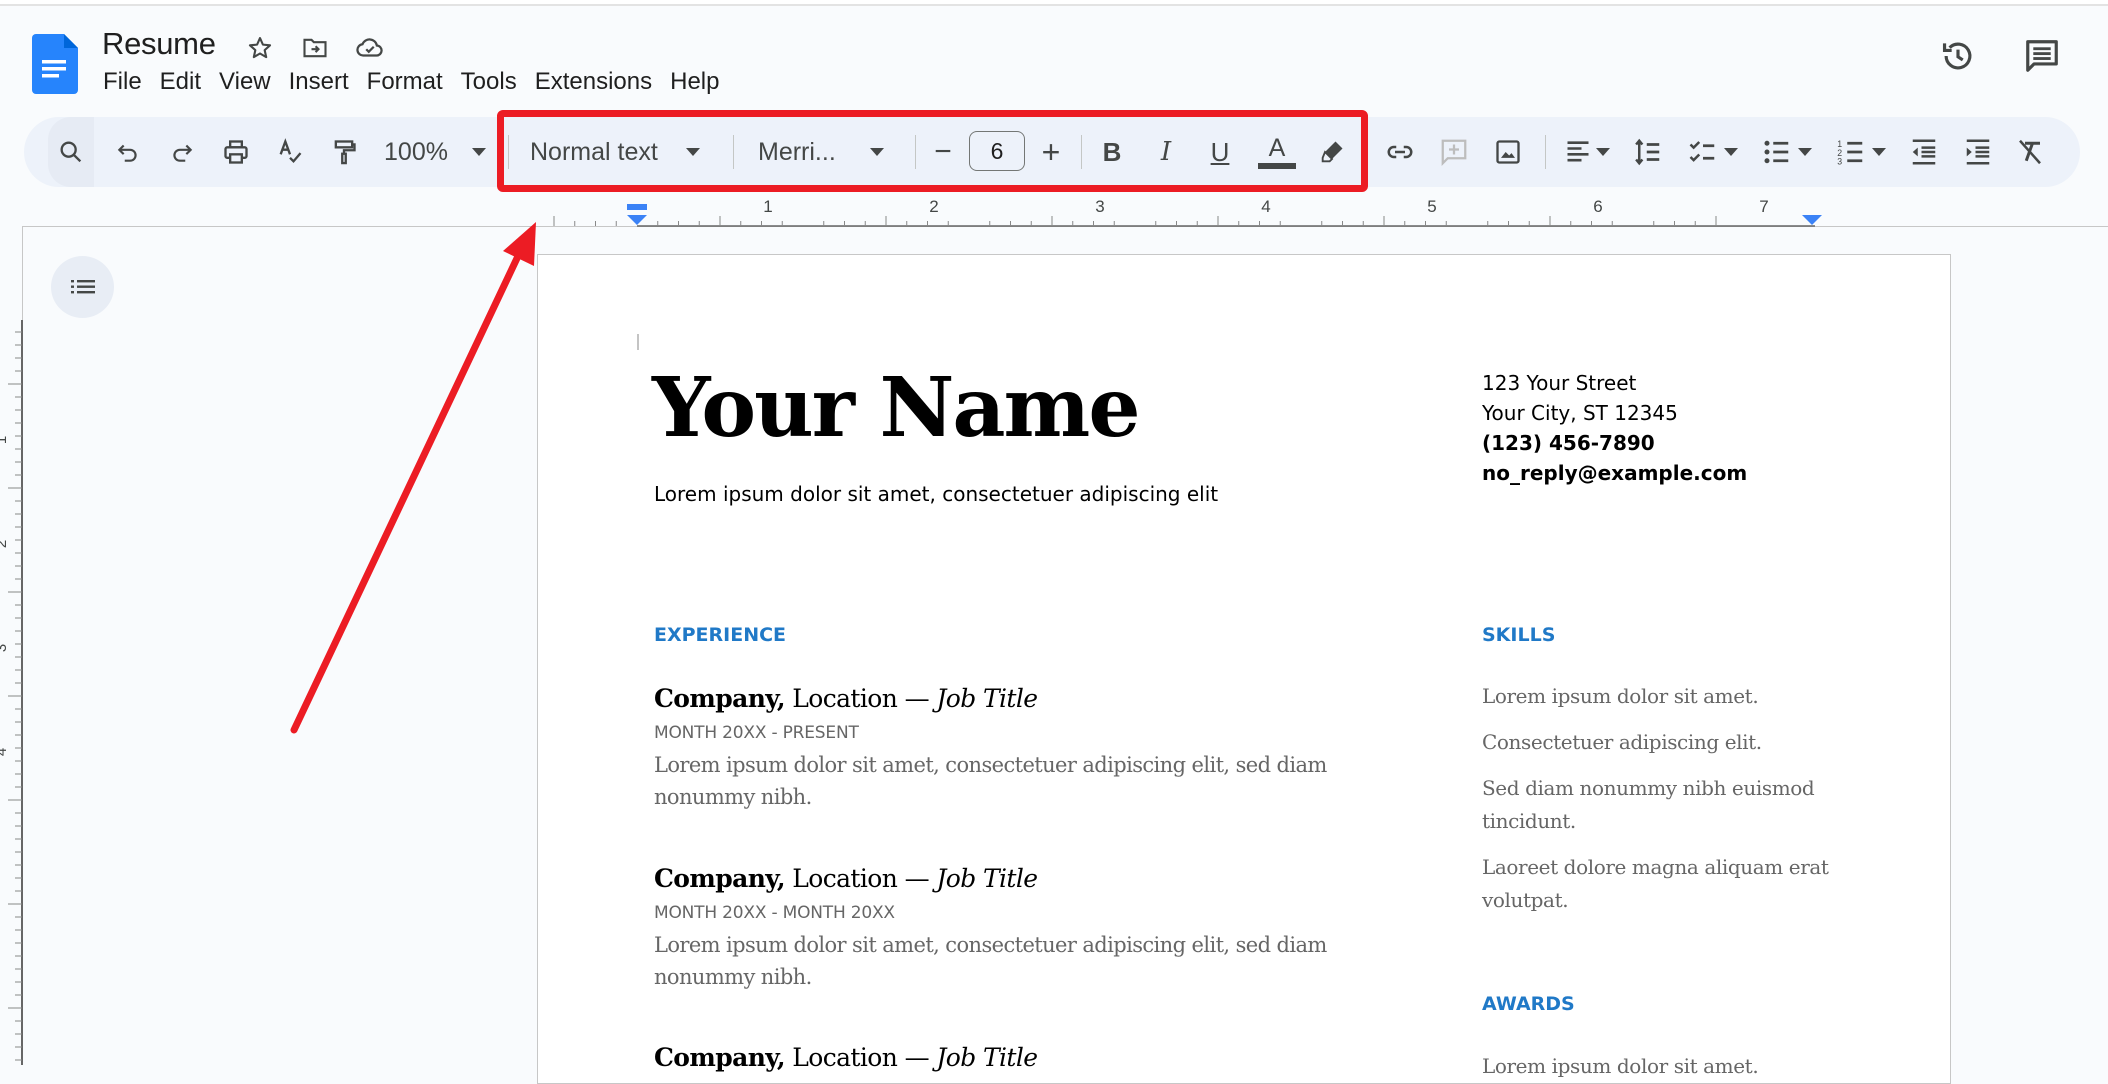 The width and height of the screenshot is (2108, 1084). Describe the element at coordinates (180, 82) in the screenshot. I see `menu-edit: Edit` at that location.